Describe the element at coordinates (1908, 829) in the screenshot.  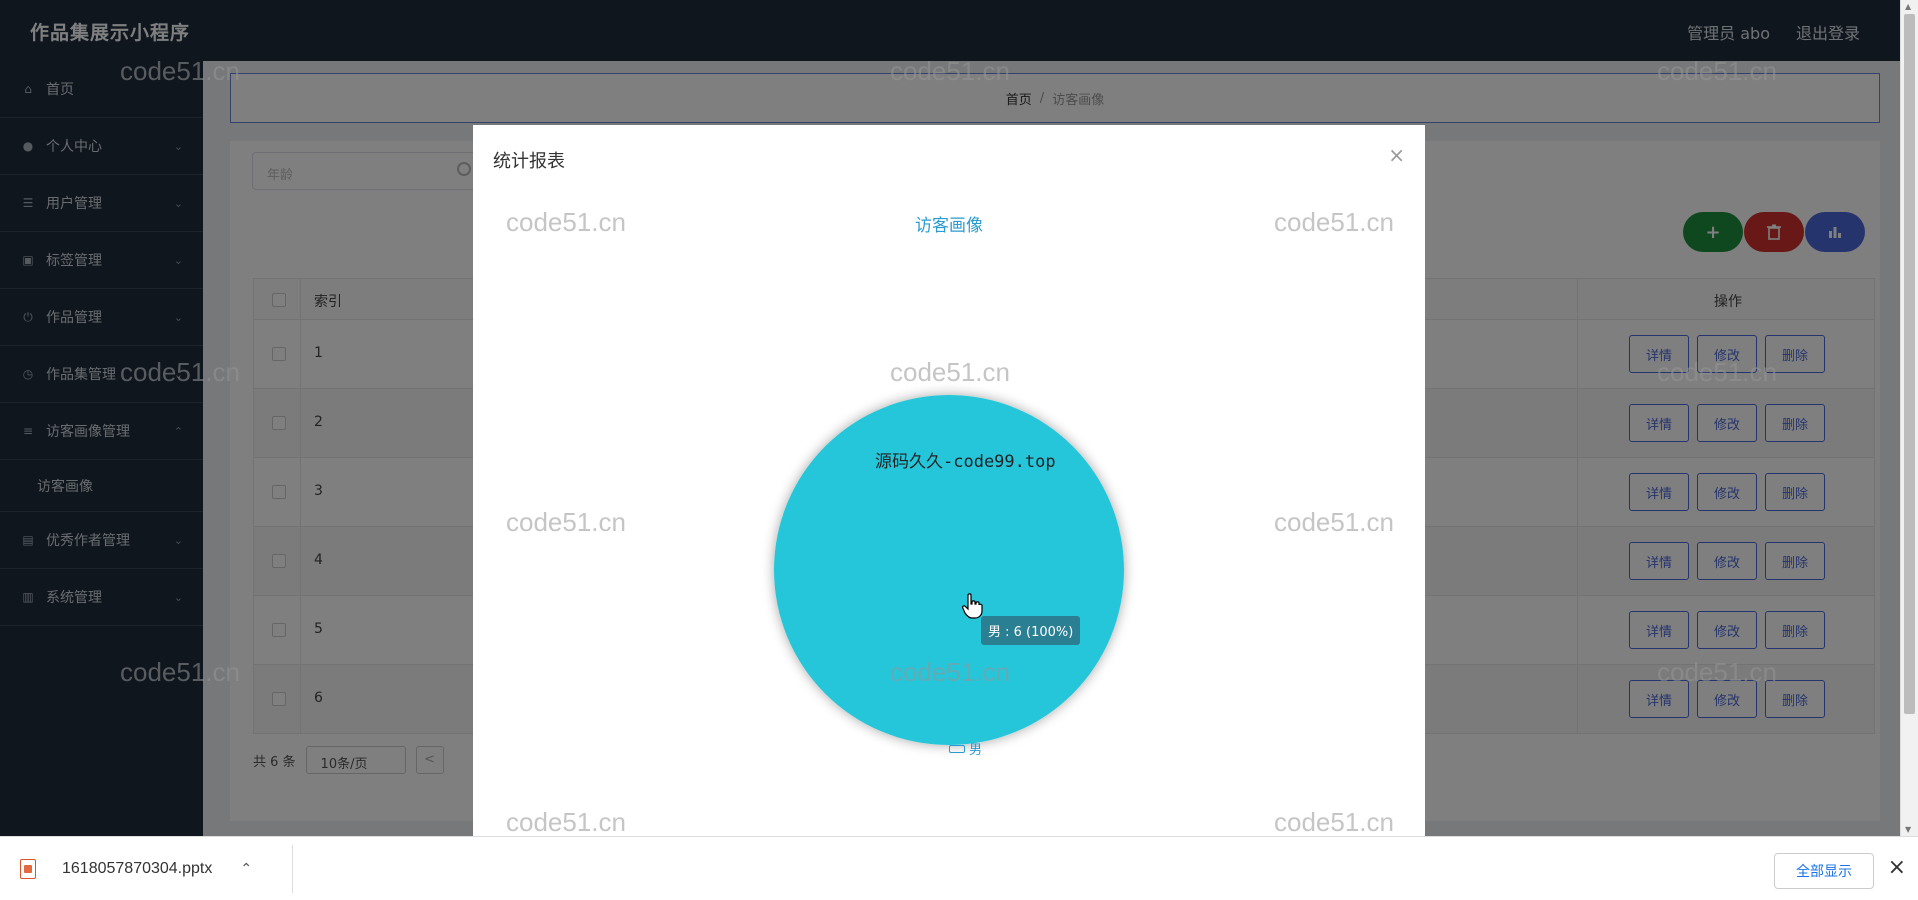
I see `scroll-down-icon: ▼` at that location.